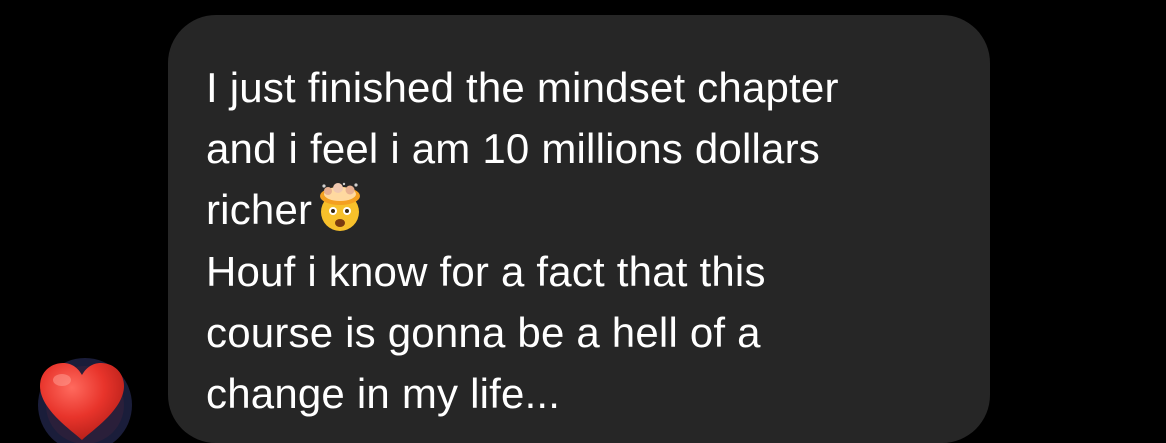 This screenshot has height=443, width=1166. Describe the element at coordinates (522, 87) in the screenshot. I see `message-line-1: I just finished the mindset chapter` at that location.